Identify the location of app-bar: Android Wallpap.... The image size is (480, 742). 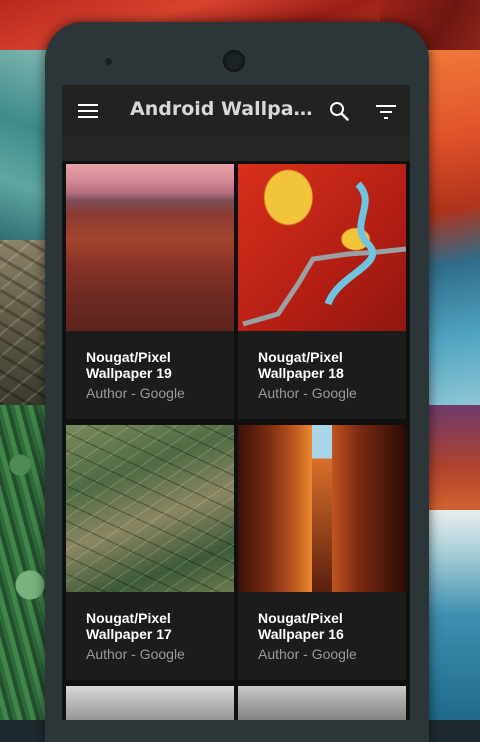
(236, 111).